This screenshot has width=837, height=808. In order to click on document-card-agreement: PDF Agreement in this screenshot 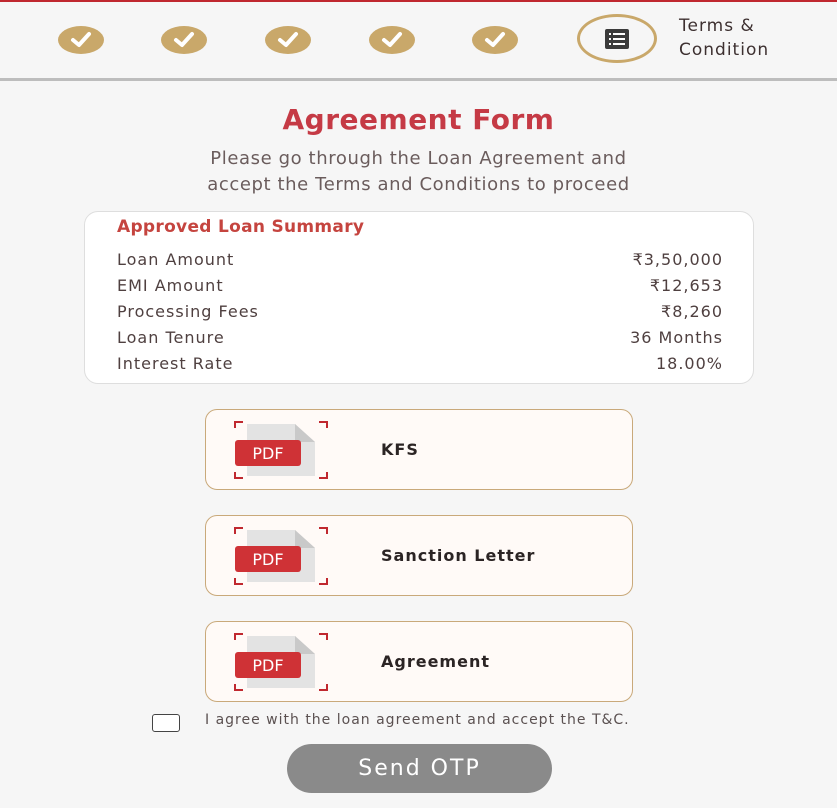, I will do `click(419, 661)`.